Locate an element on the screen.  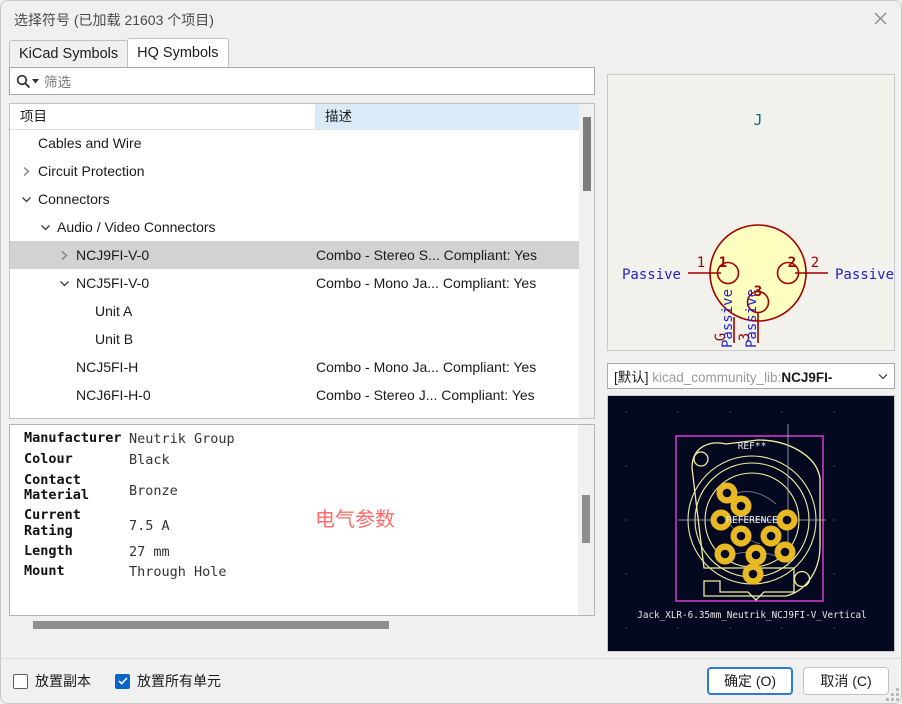
filter-search-box: 筛选 is located at coordinates (302, 81).